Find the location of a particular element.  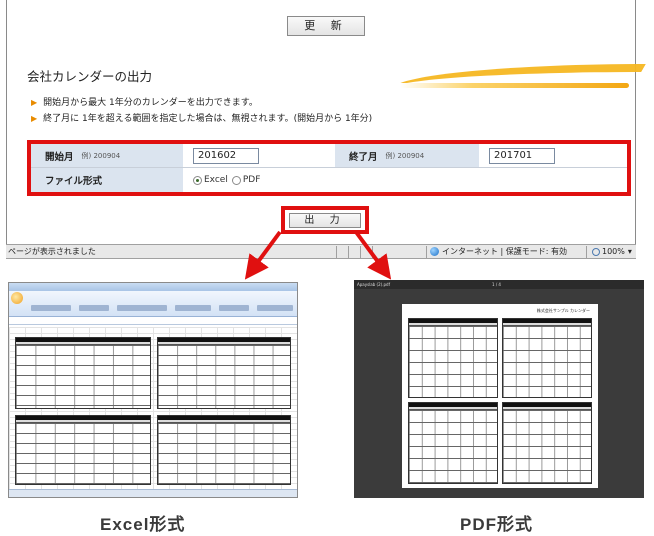

file-format-row: ファイル形式 Excel PDF is located at coordinates (329, 180).